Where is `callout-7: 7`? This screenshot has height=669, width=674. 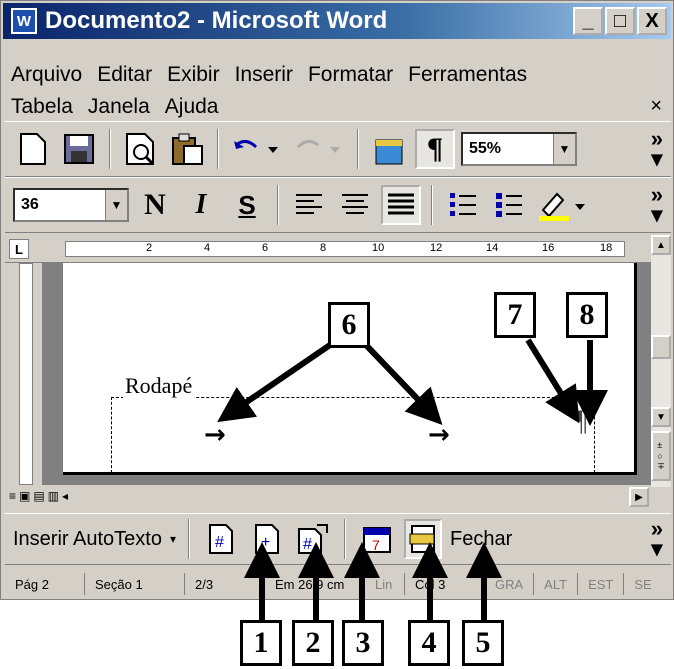 callout-7: 7 is located at coordinates (515, 315).